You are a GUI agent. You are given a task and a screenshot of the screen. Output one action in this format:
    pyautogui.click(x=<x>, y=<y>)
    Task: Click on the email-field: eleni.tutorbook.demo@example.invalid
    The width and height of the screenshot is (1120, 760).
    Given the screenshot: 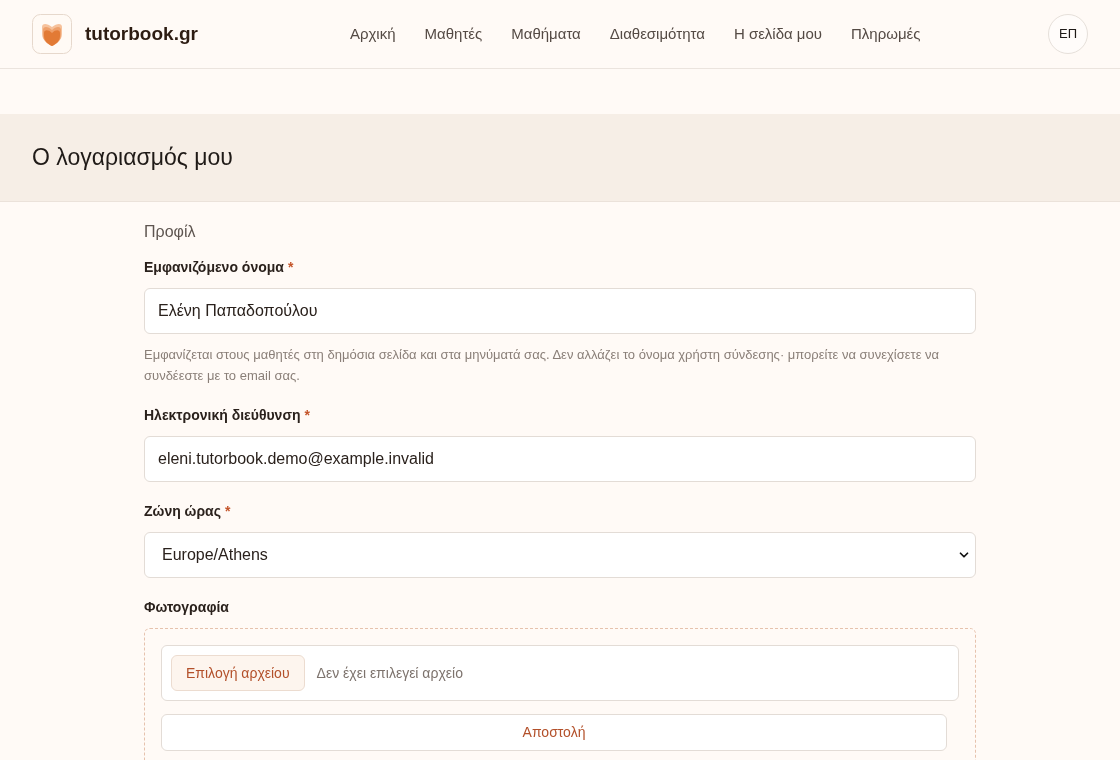 What is the action you would take?
    pyautogui.click(x=560, y=459)
    